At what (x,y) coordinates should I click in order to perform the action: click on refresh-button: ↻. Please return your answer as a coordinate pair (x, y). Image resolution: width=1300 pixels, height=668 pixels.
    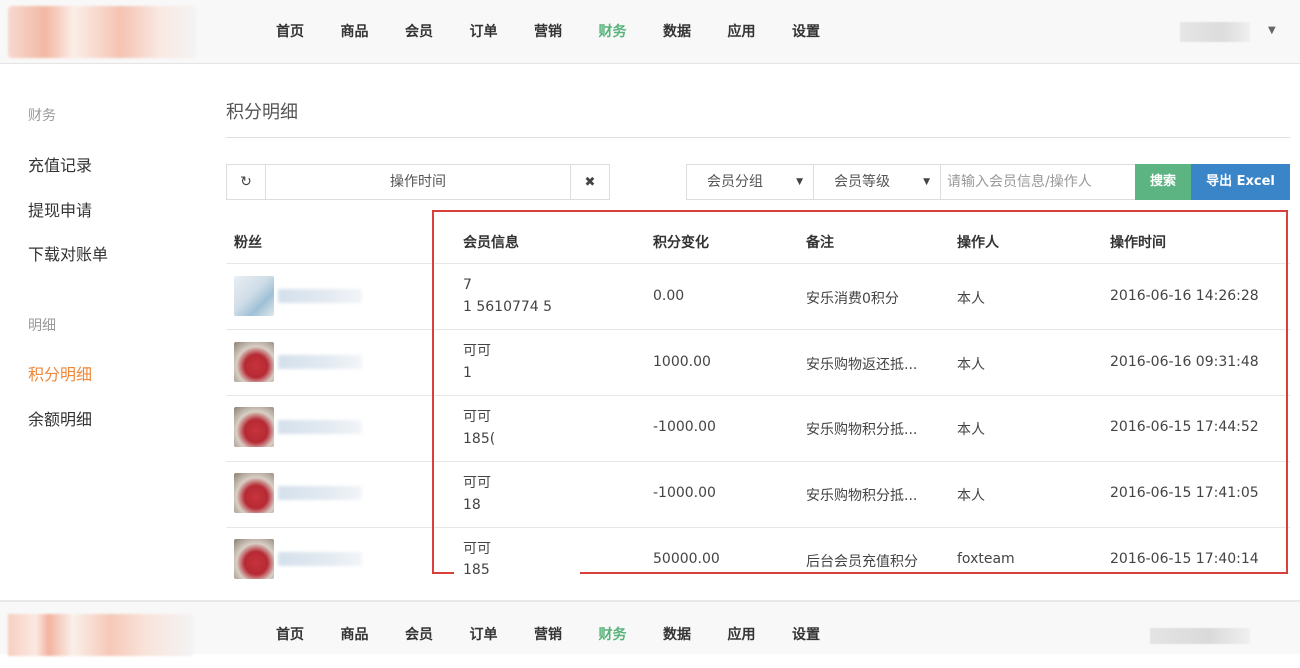
    Looking at the image, I should click on (246, 182).